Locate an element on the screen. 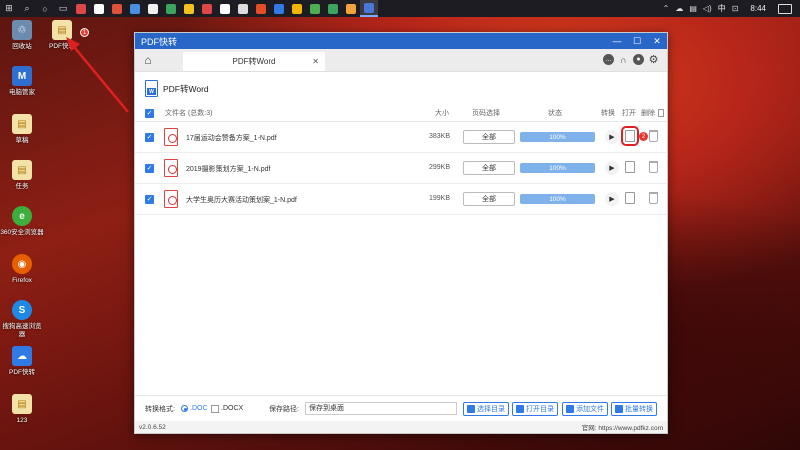 This screenshot has height=450, width=800. desktop-icon-task: ▤ 任务 is located at coordinates (22, 175).